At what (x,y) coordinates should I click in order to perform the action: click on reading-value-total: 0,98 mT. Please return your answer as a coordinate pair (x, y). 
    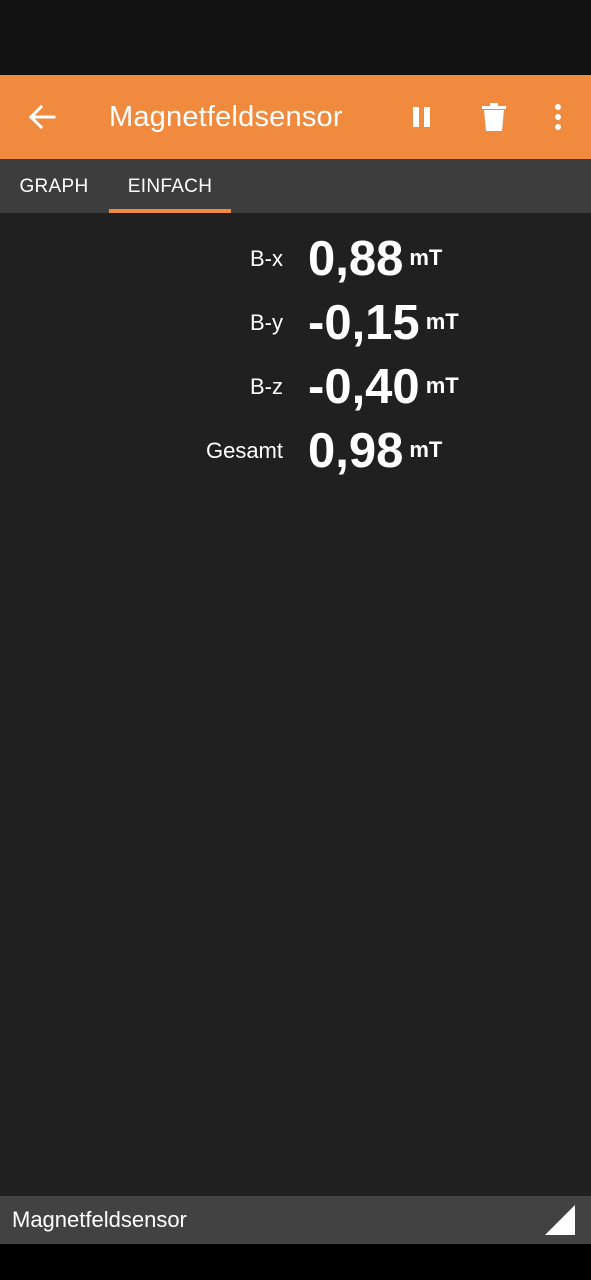
    Looking at the image, I should click on (375, 451).